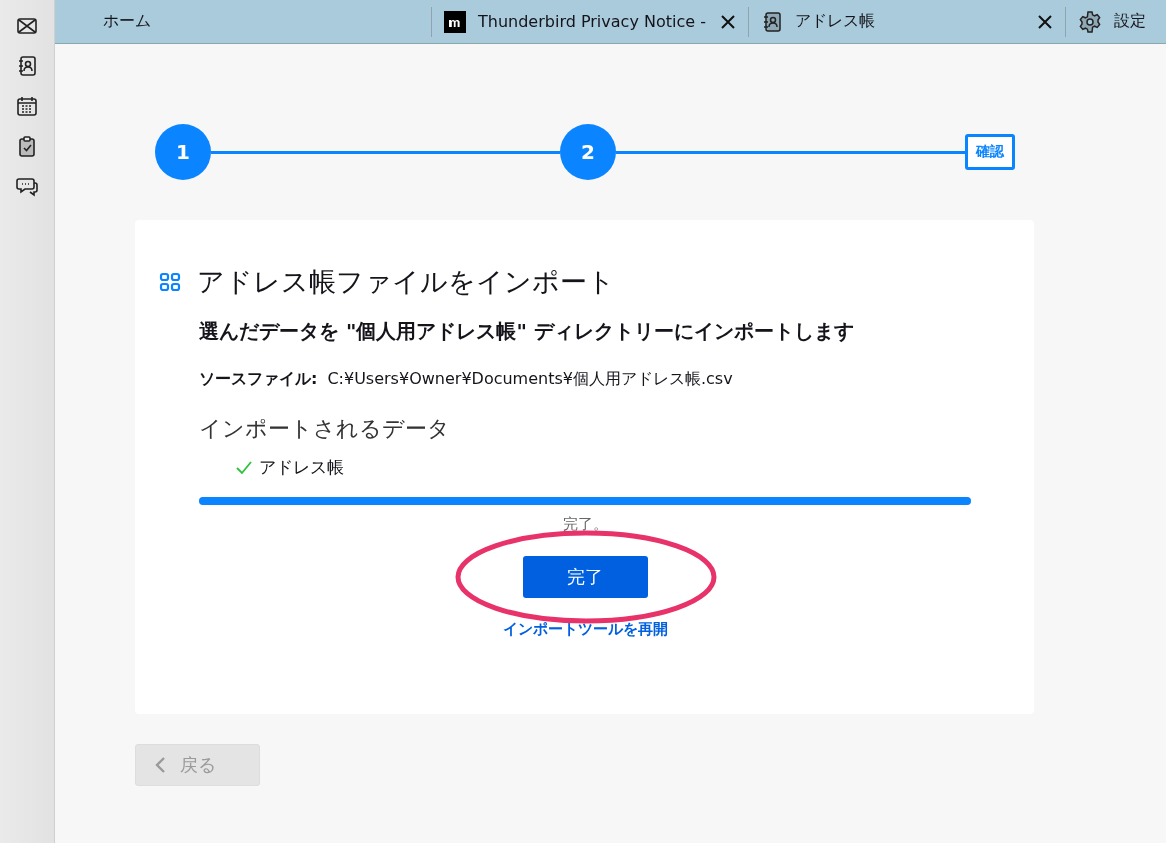 Image resolution: width=1166 pixels, height=843 pixels. I want to click on grid-icon, so click(170, 282).